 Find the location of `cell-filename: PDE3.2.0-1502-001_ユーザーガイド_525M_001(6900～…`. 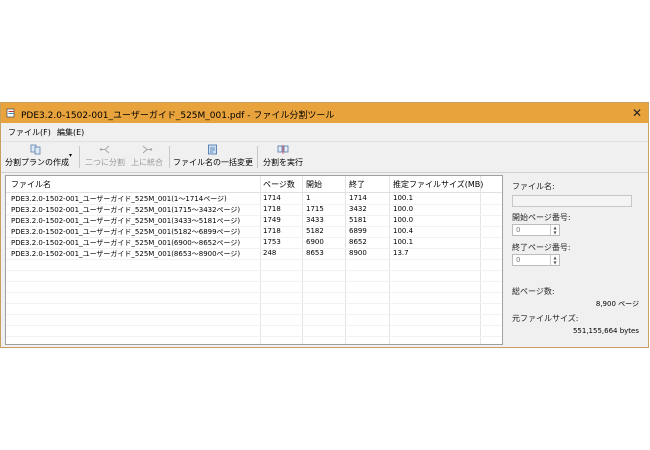

cell-filename: PDE3.2.0-1502-001_ユーザーガイド_525M_001(6900～… is located at coordinates (126, 243).